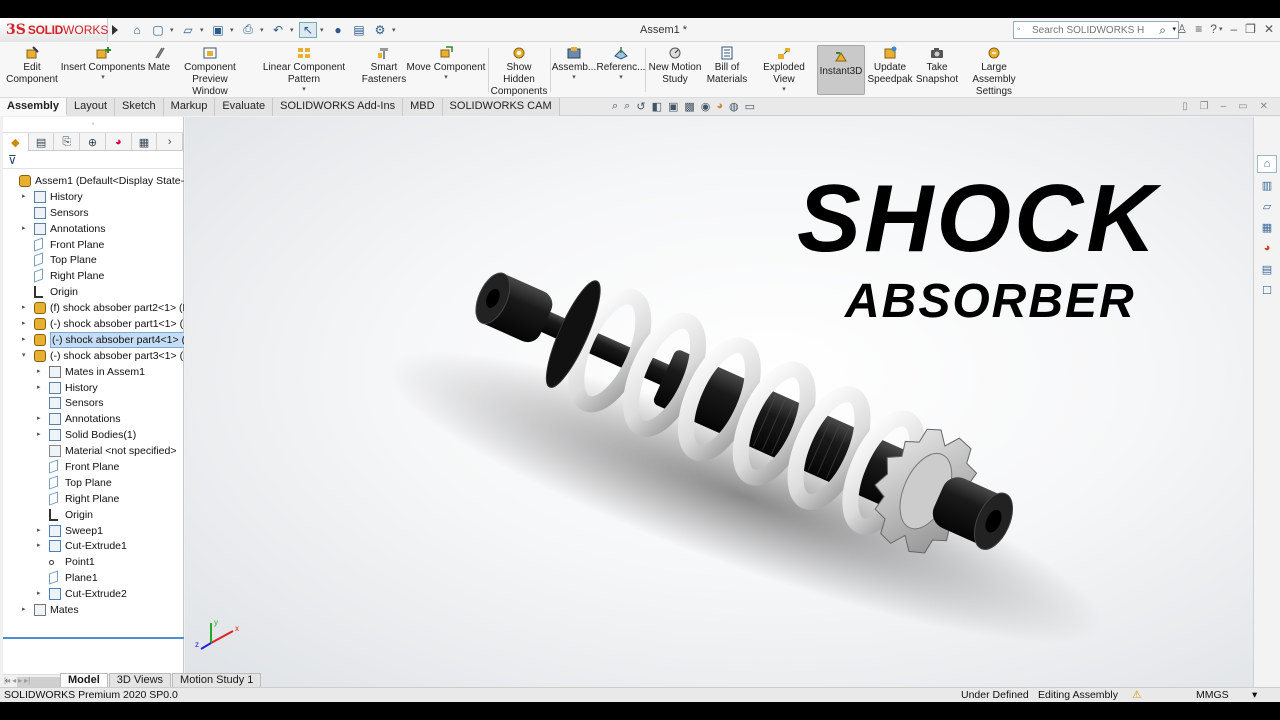  I want to click on tab-motion-study-1: Motion Study 1, so click(217, 680).